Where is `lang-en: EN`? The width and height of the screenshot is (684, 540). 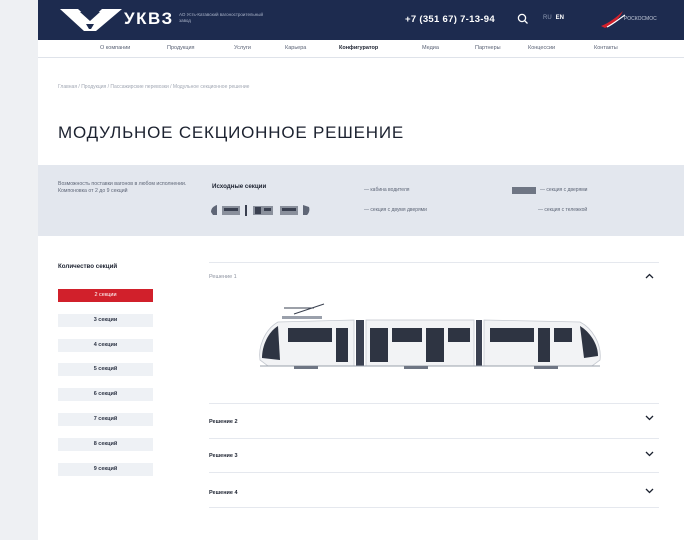 lang-en: EN is located at coordinates (560, 18).